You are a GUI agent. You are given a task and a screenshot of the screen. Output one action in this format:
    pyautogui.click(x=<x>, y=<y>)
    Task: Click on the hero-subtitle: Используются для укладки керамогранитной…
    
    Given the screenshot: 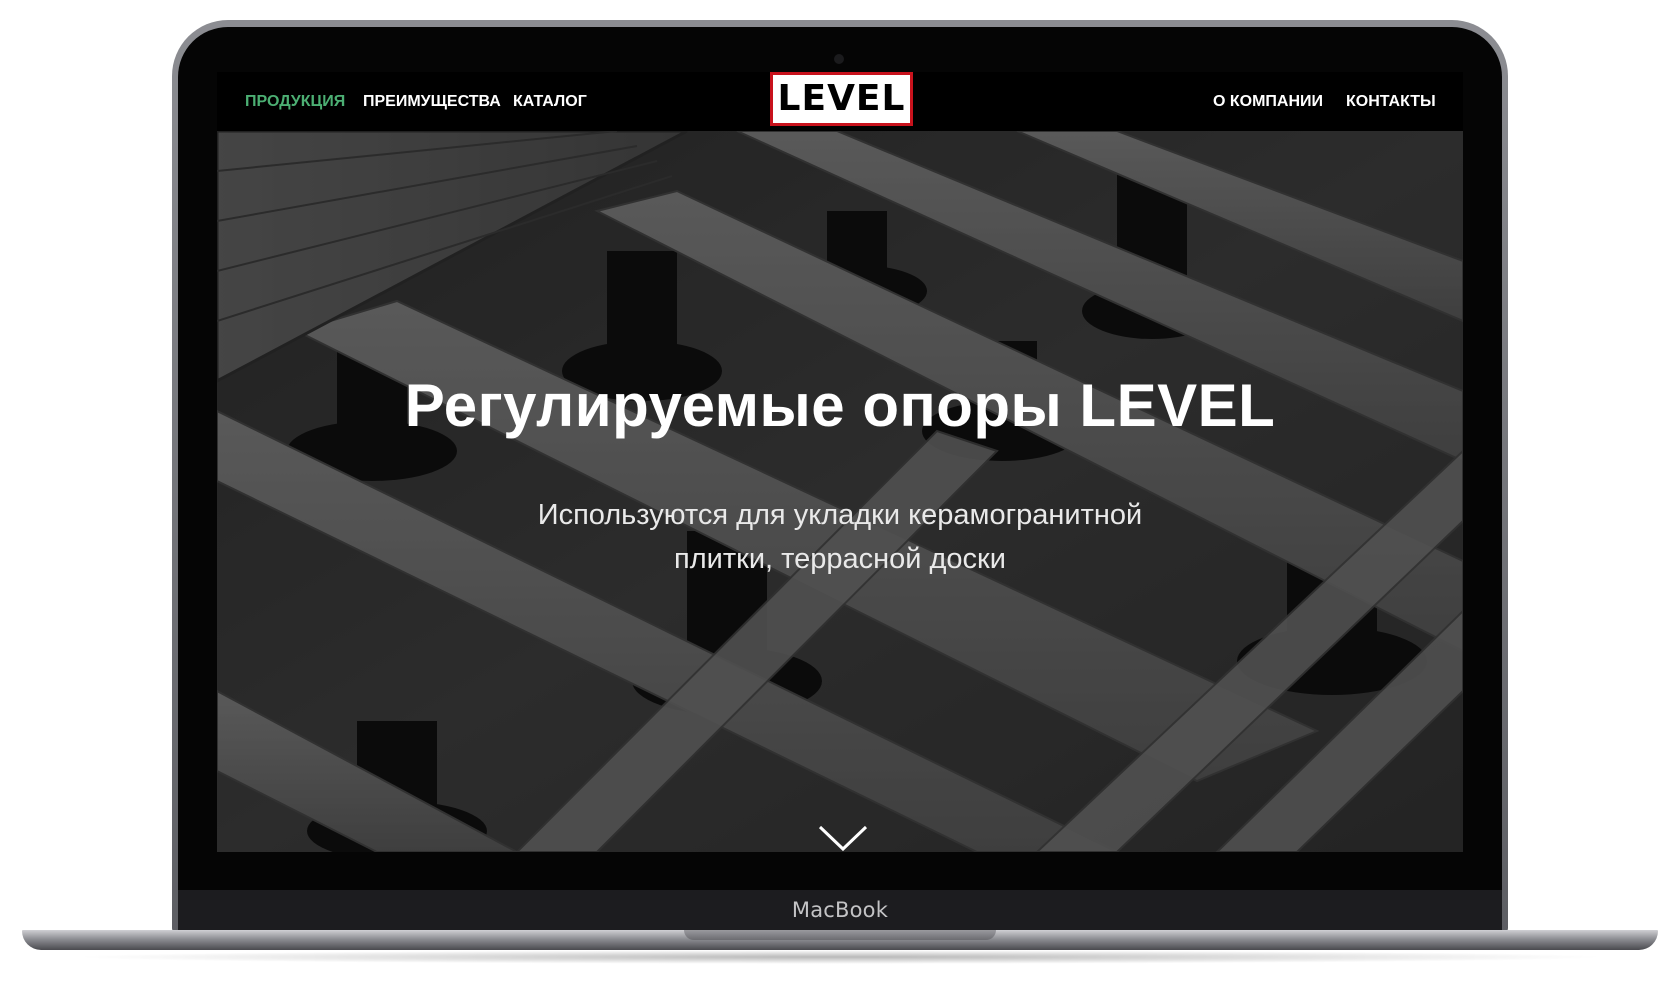 What is the action you would take?
    pyautogui.click(x=840, y=537)
    